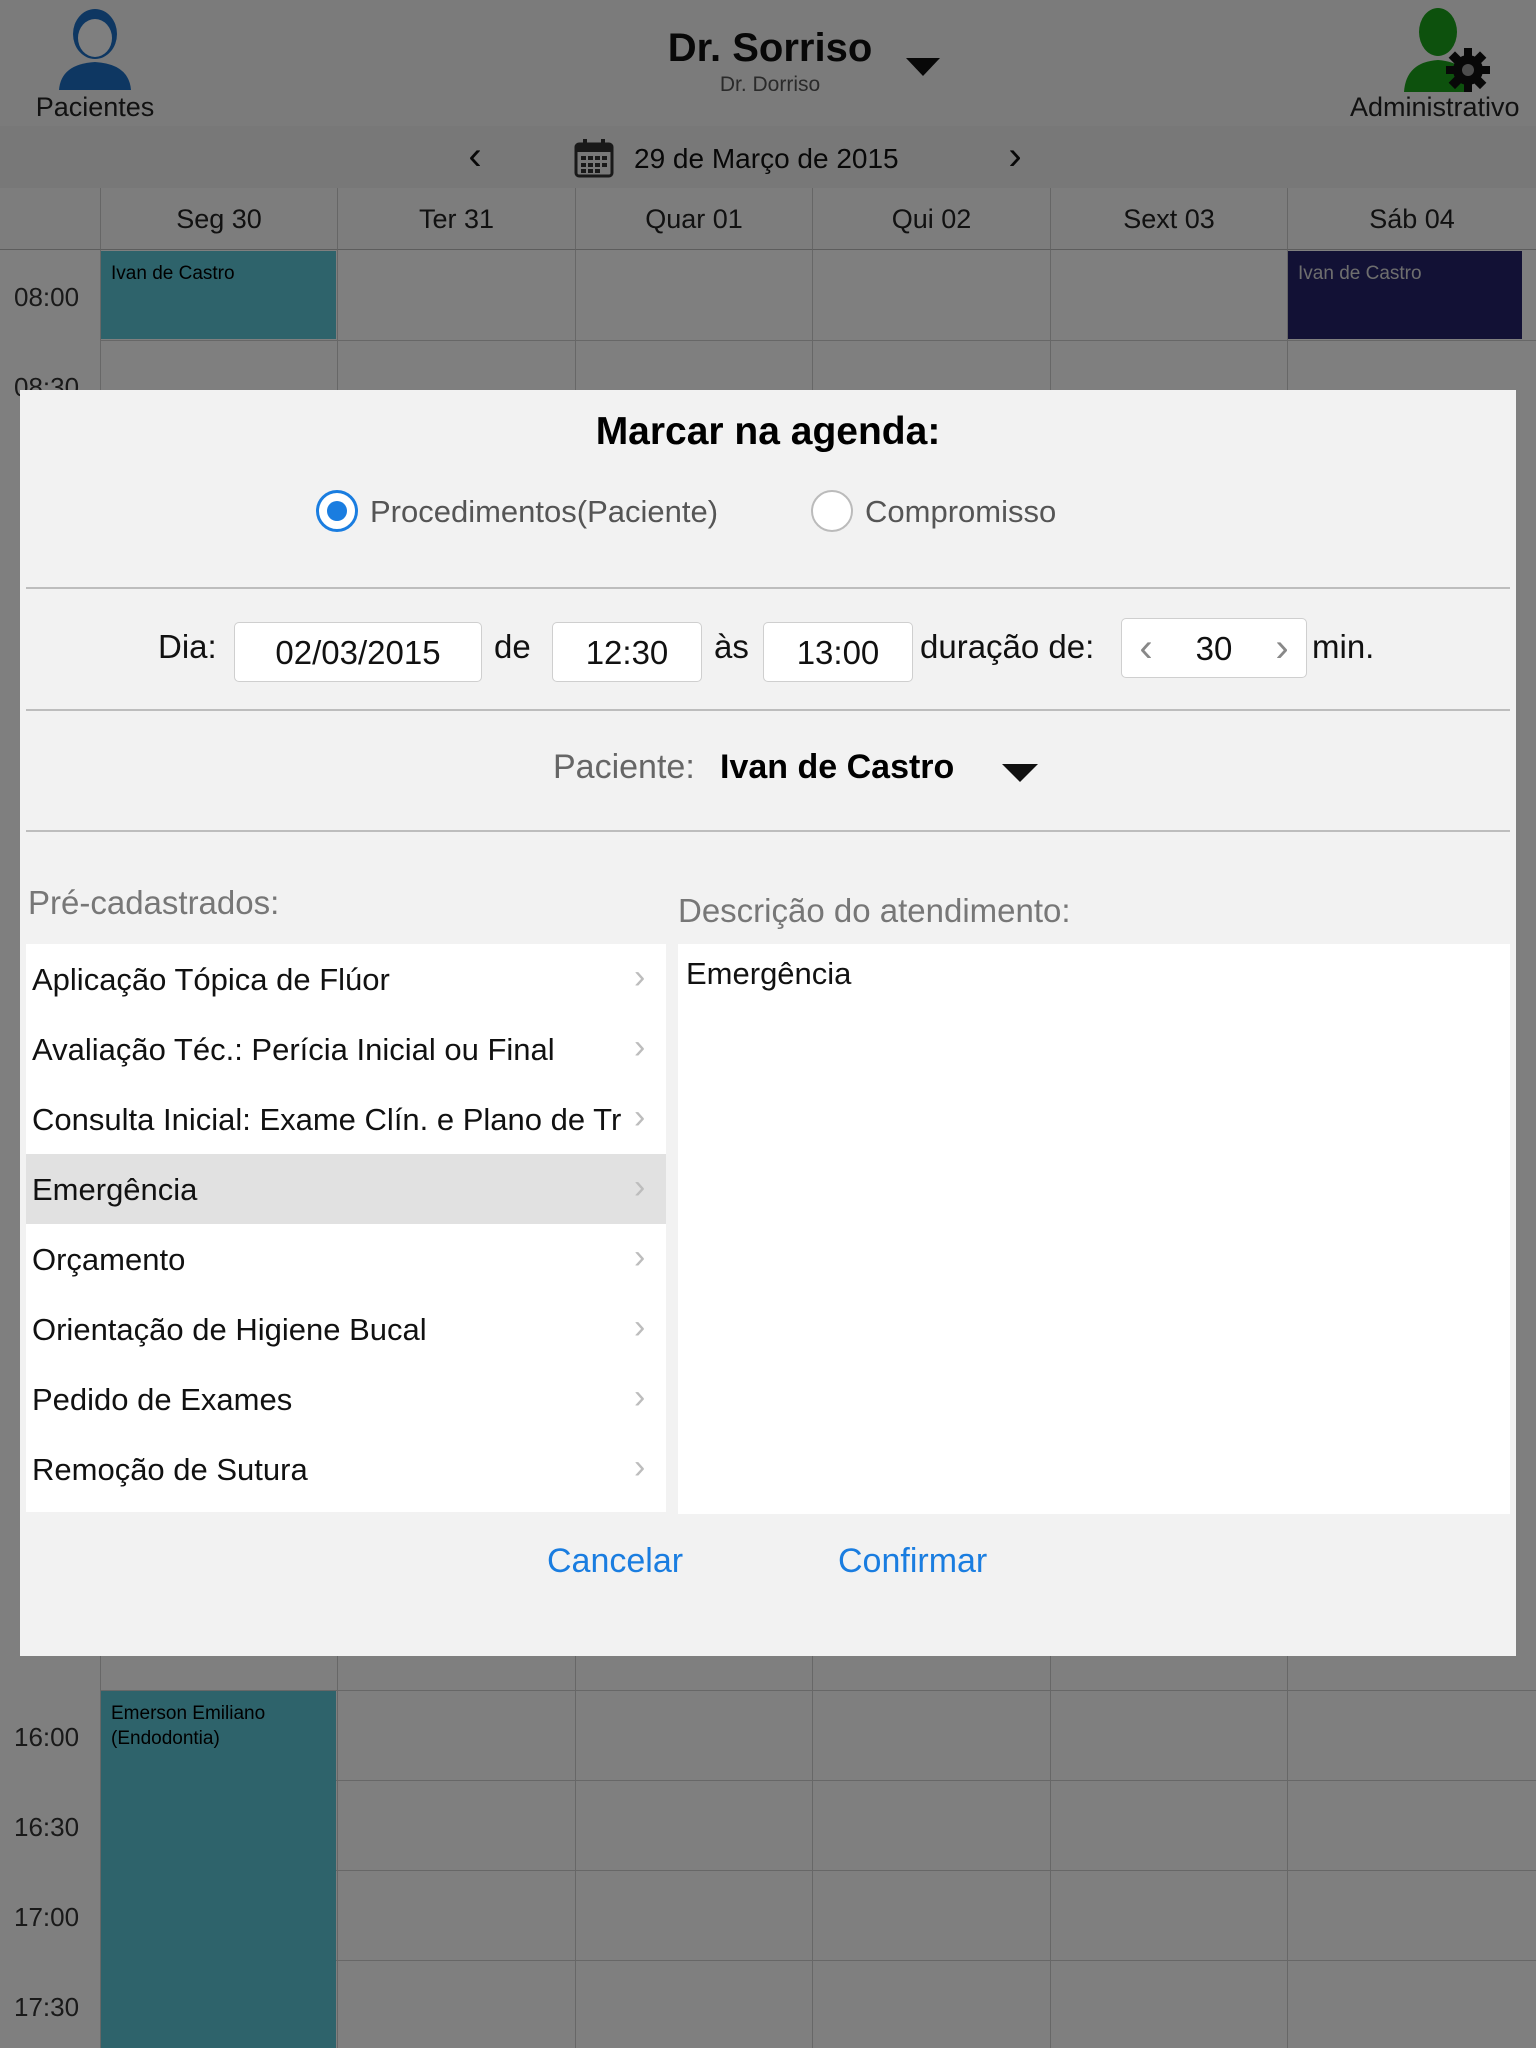 This screenshot has width=1536, height=2048. Describe the element at coordinates (615, 1561) in the screenshot. I see `cancel-button: Cancelar` at that location.